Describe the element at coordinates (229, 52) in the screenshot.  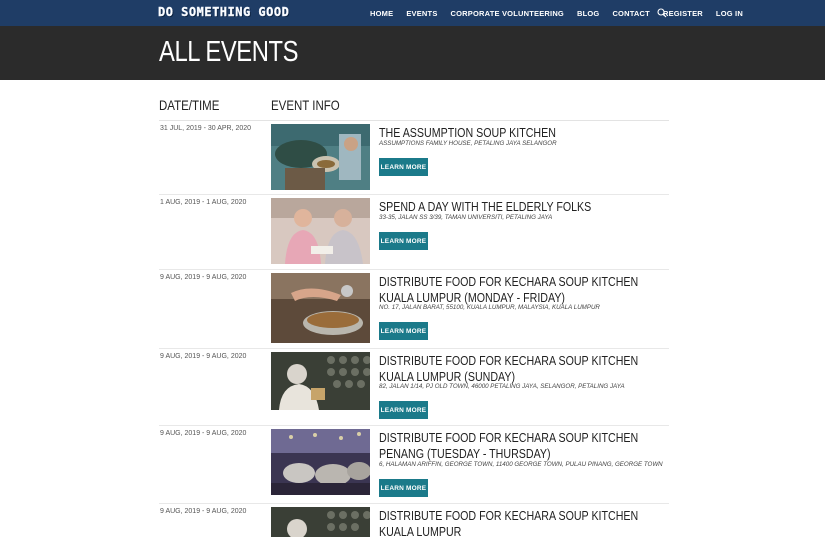
I see `page-title: ALL EVENTS` at that location.